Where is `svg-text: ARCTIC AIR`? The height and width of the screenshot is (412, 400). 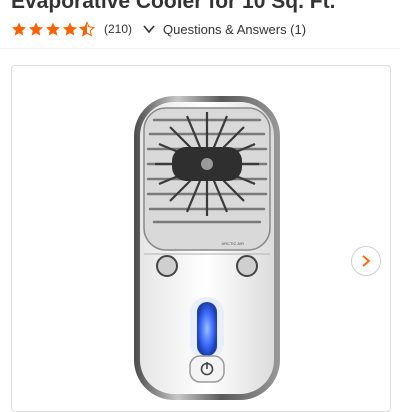
svg-text: ARCTIC AIR is located at coordinates (233, 243).